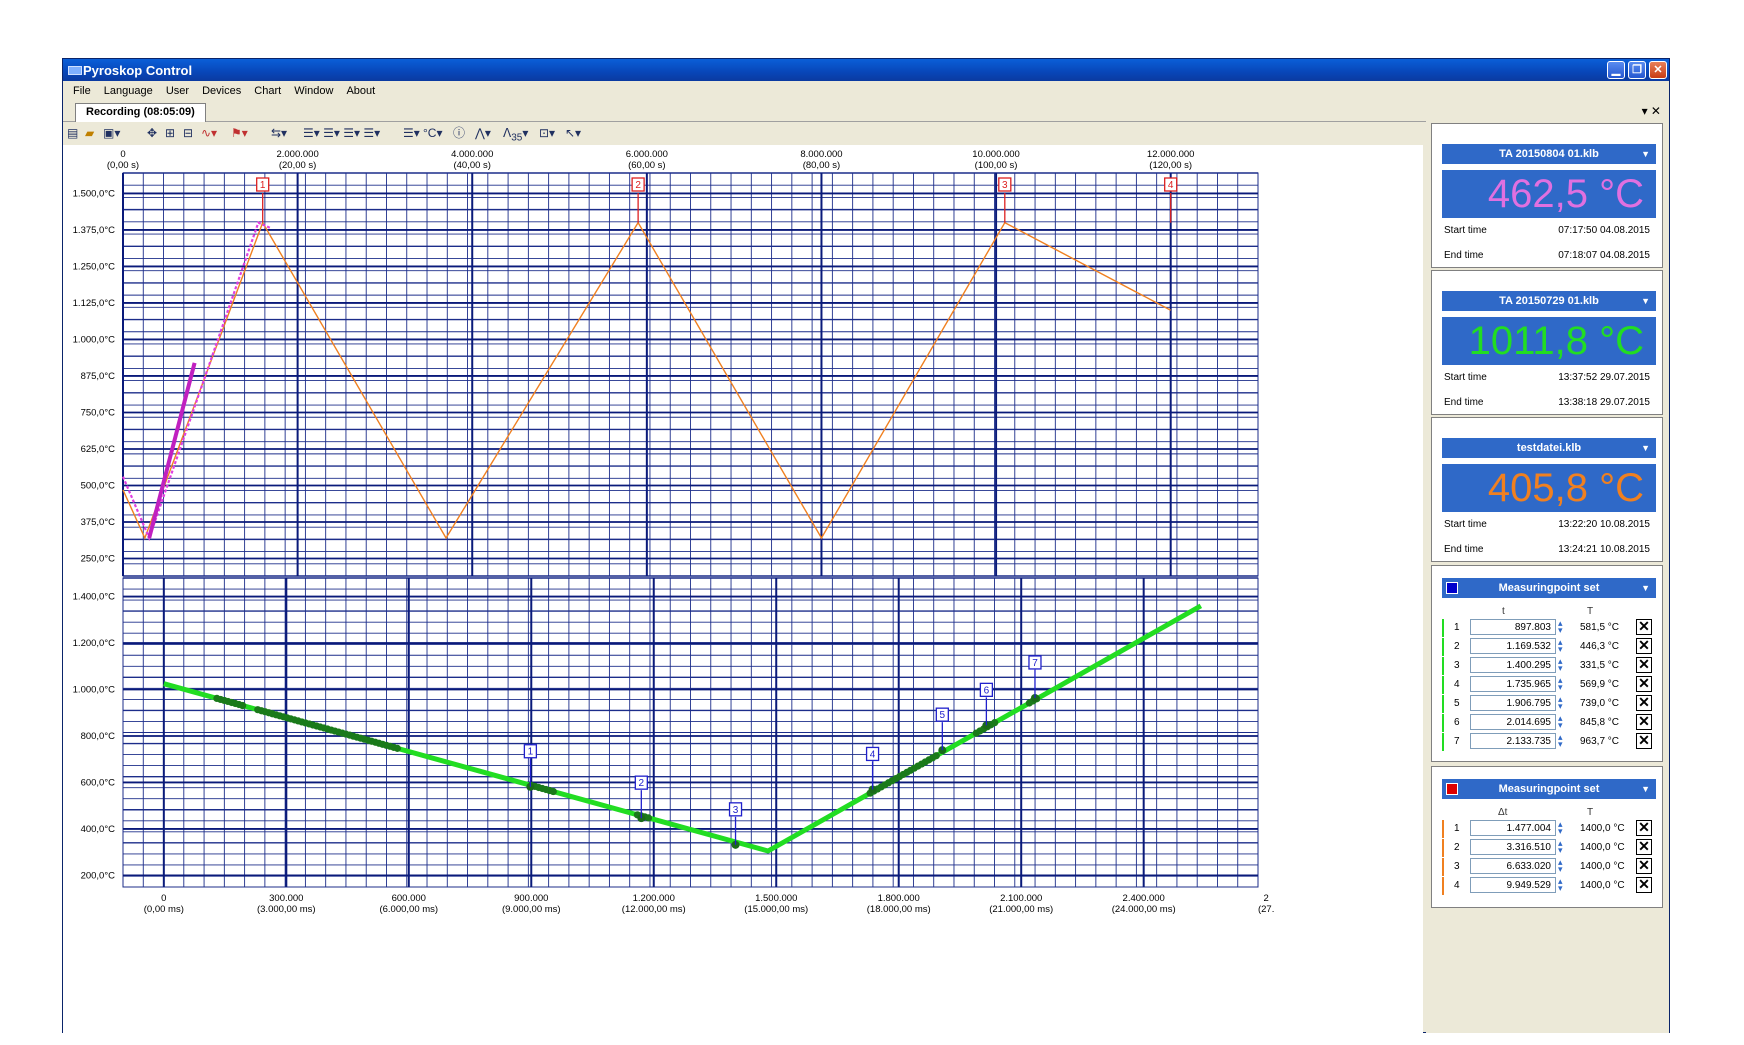 This screenshot has width=1744, height=1045. What do you see at coordinates (341, 133) in the screenshot?
I see `line-style-icon: ☰▾ ☰▾ ☰▾ ☰▾` at bounding box center [341, 133].